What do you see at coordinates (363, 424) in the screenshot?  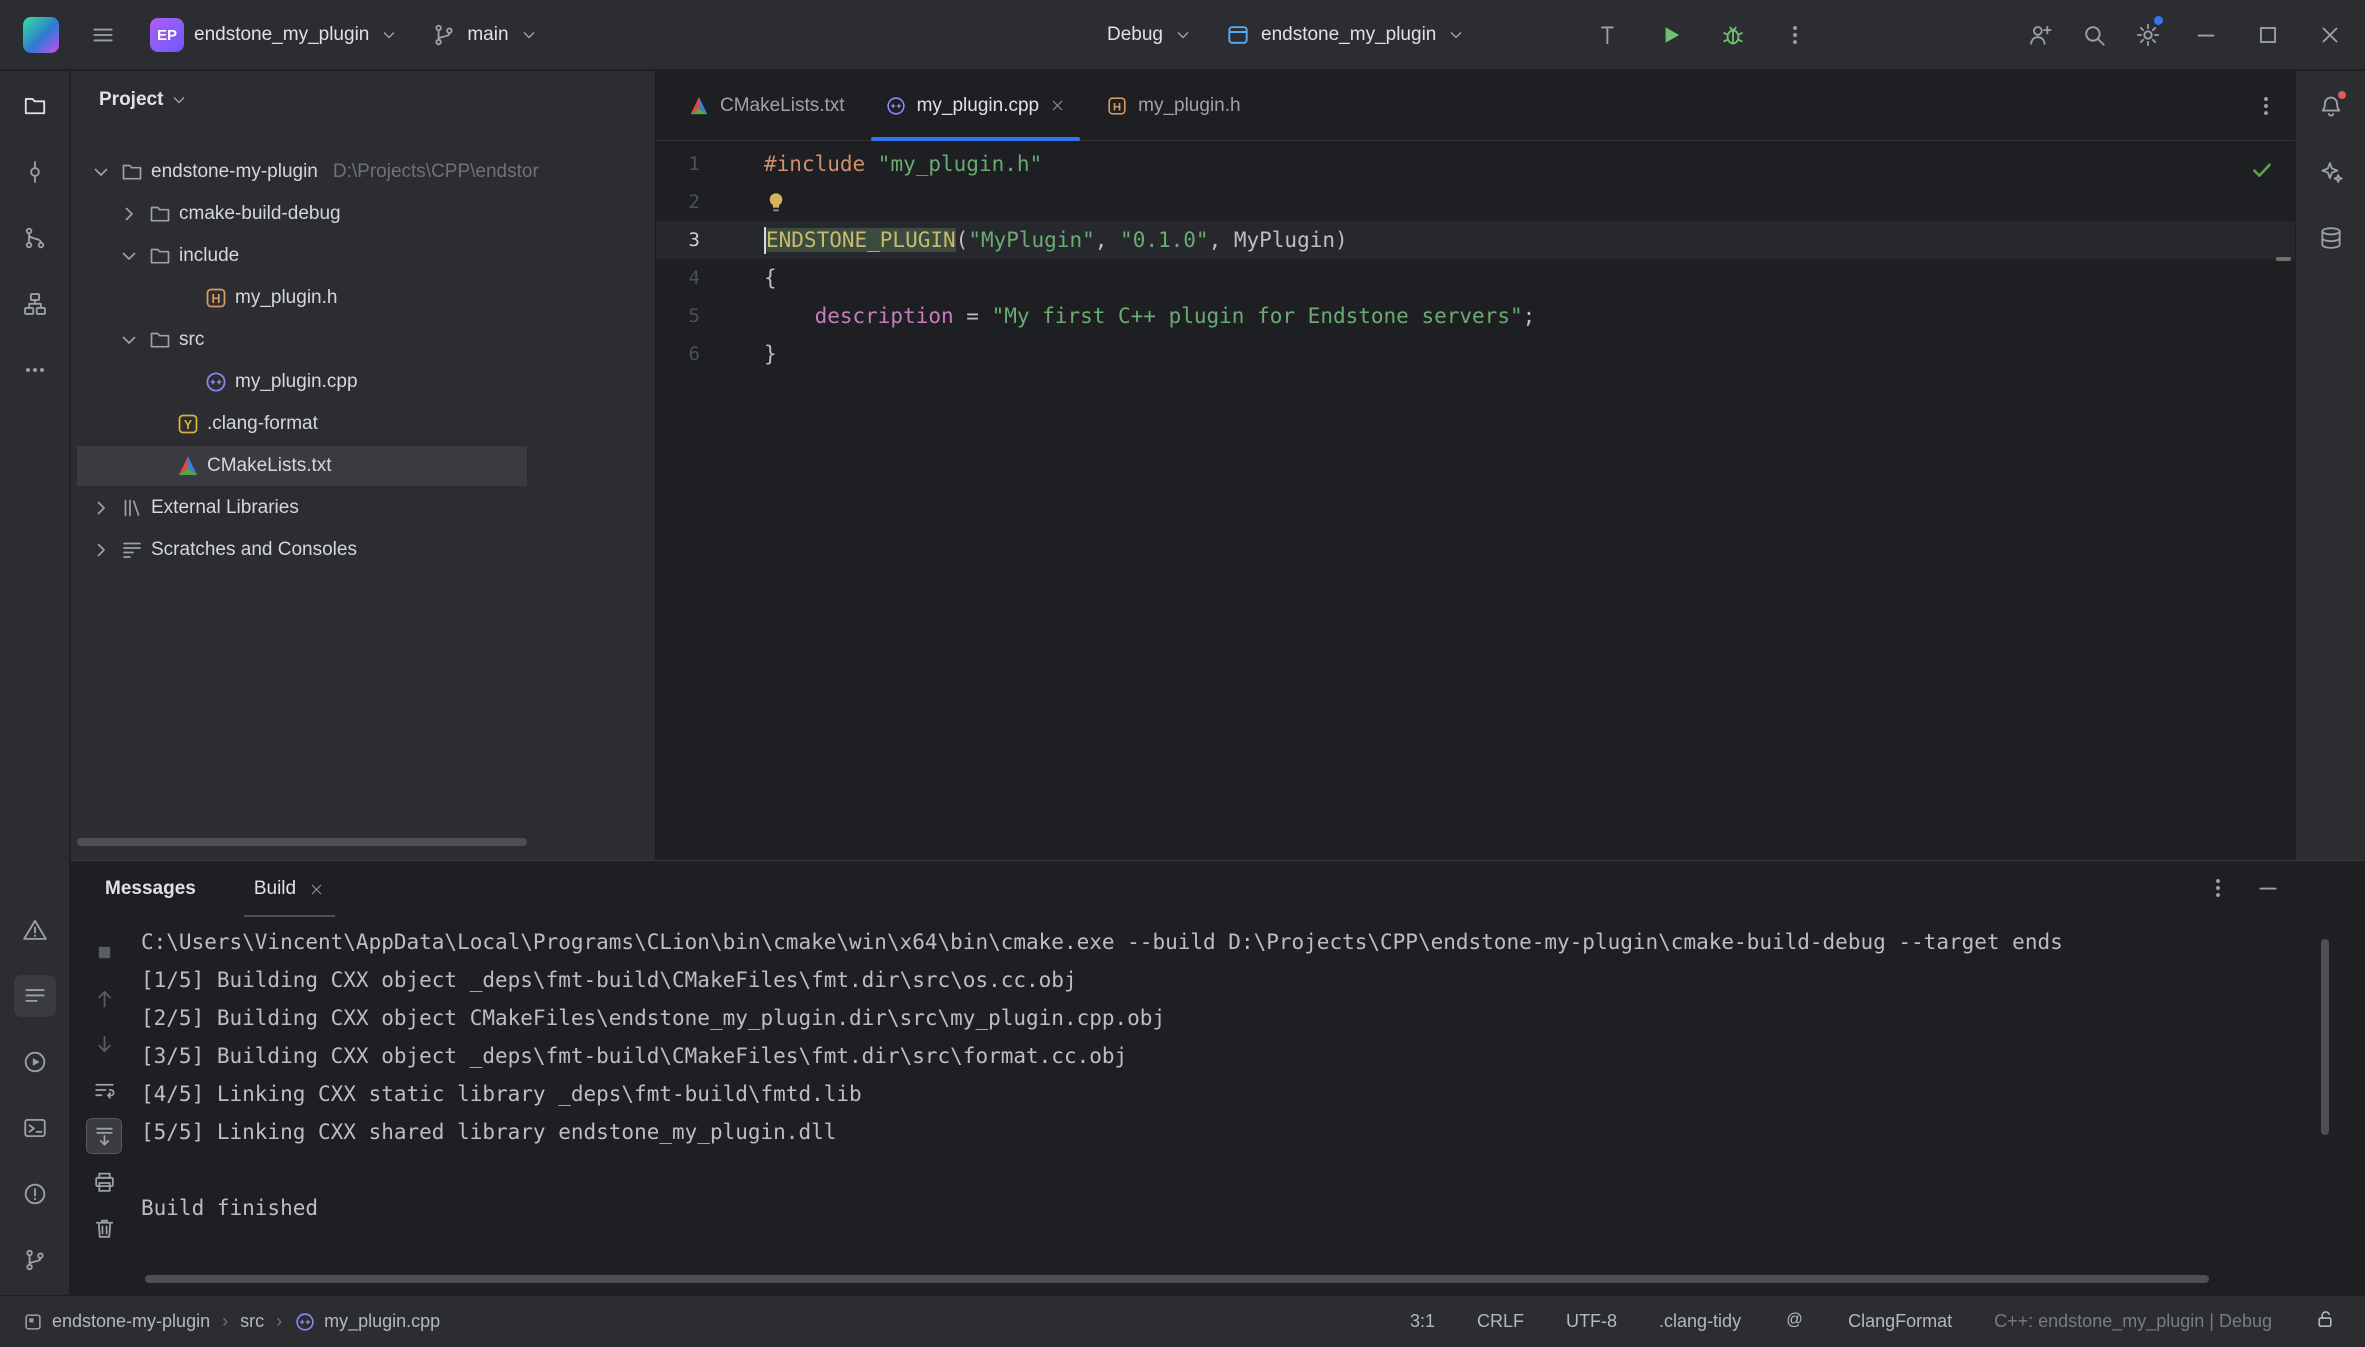 I see `tree-item-clang-format: Y .clang-format` at bounding box center [363, 424].